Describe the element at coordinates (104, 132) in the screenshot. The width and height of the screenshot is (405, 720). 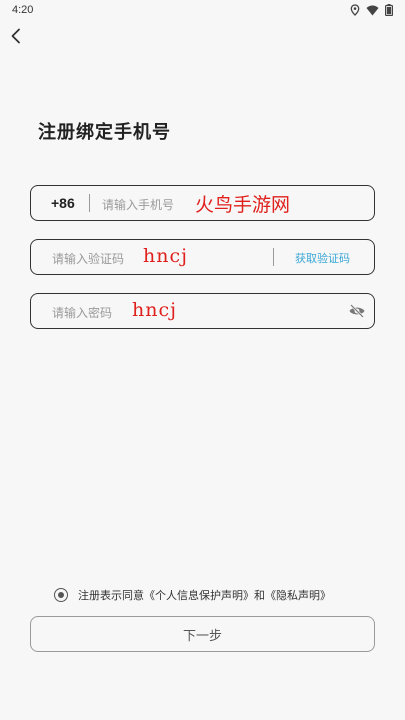
I see `page-title: 注册绑定手机号` at that location.